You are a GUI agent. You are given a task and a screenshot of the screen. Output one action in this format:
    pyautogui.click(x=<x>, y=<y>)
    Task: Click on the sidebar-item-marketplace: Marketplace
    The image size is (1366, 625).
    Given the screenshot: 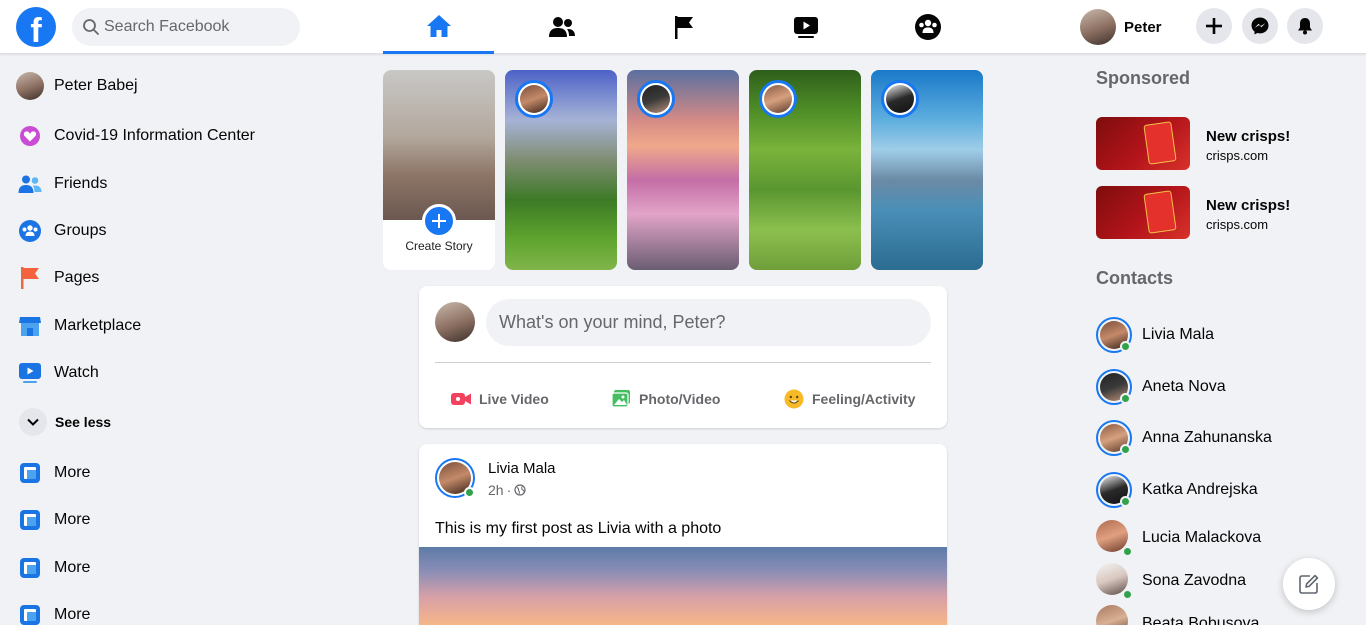 What is the action you would take?
    pyautogui.click(x=78, y=326)
    